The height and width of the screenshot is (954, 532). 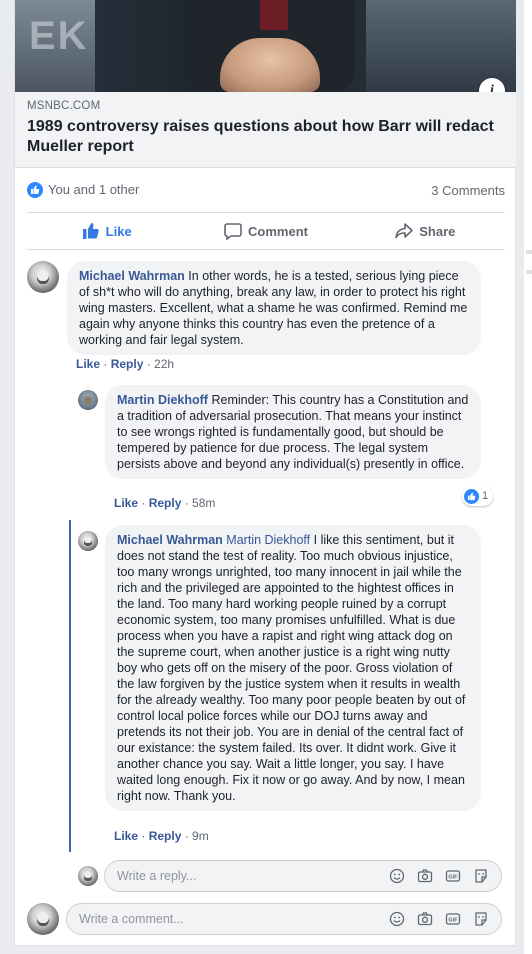 What do you see at coordinates (270, 65) in the screenshot?
I see `preview-hands` at bounding box center [270, 65].